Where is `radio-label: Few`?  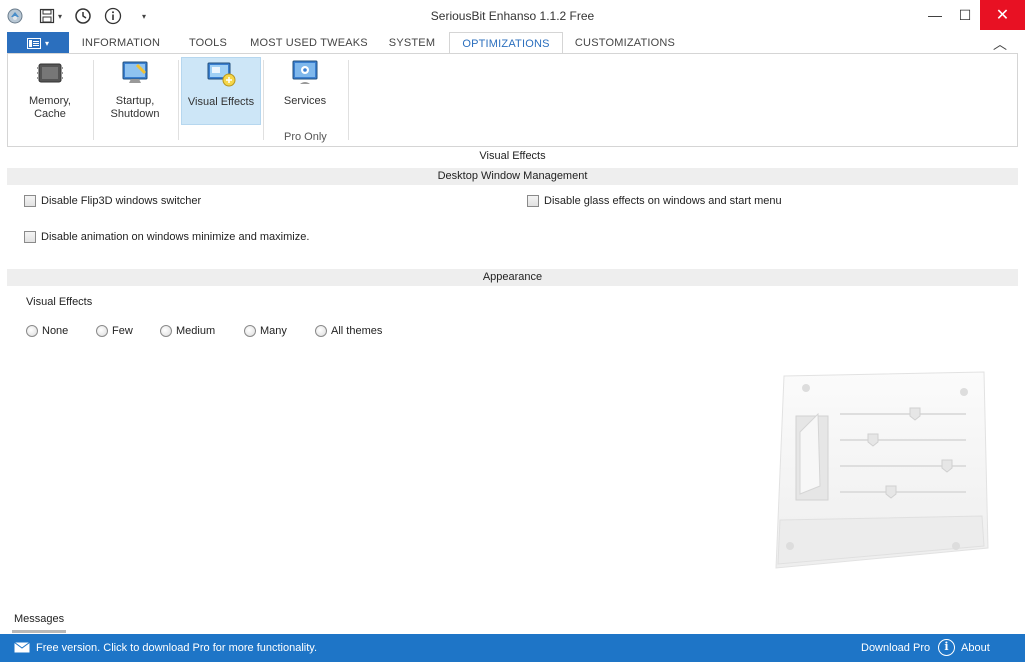
radio-label: Few is located at coordinates (122, 331).